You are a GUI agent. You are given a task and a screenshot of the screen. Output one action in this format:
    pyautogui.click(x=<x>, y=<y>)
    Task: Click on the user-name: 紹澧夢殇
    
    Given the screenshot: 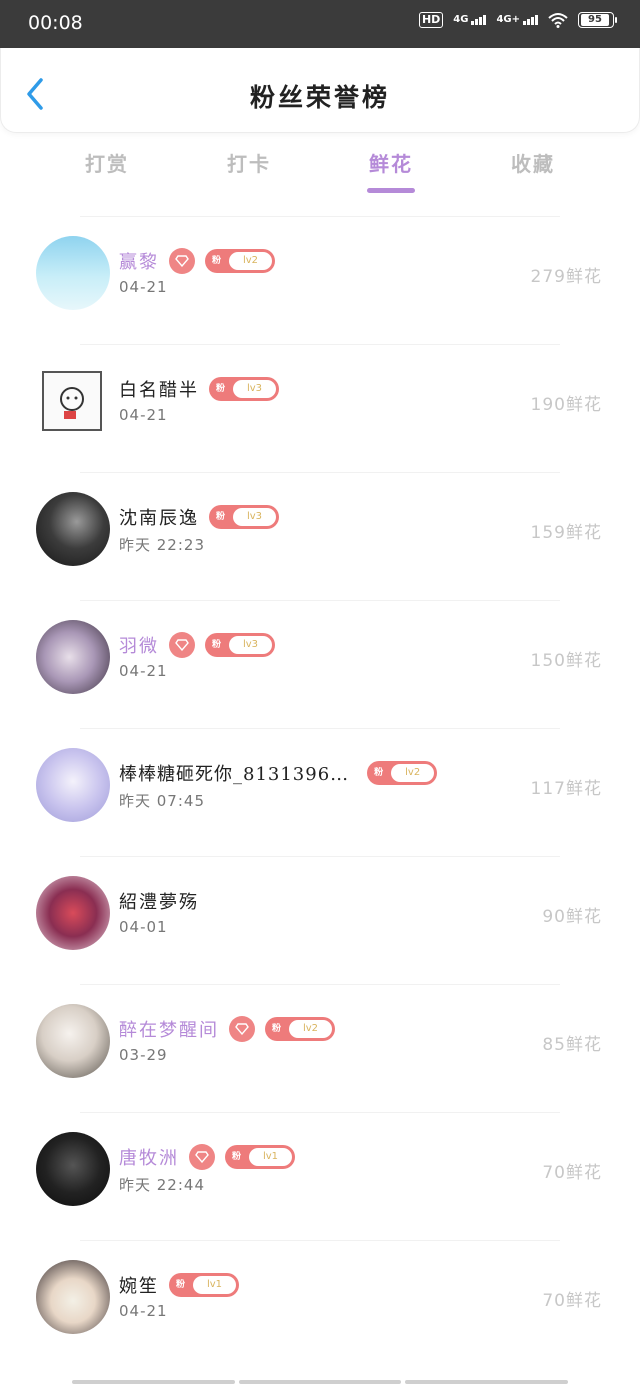 What is the action you would take?
    pyautogui.click(x=159, y=901)
    